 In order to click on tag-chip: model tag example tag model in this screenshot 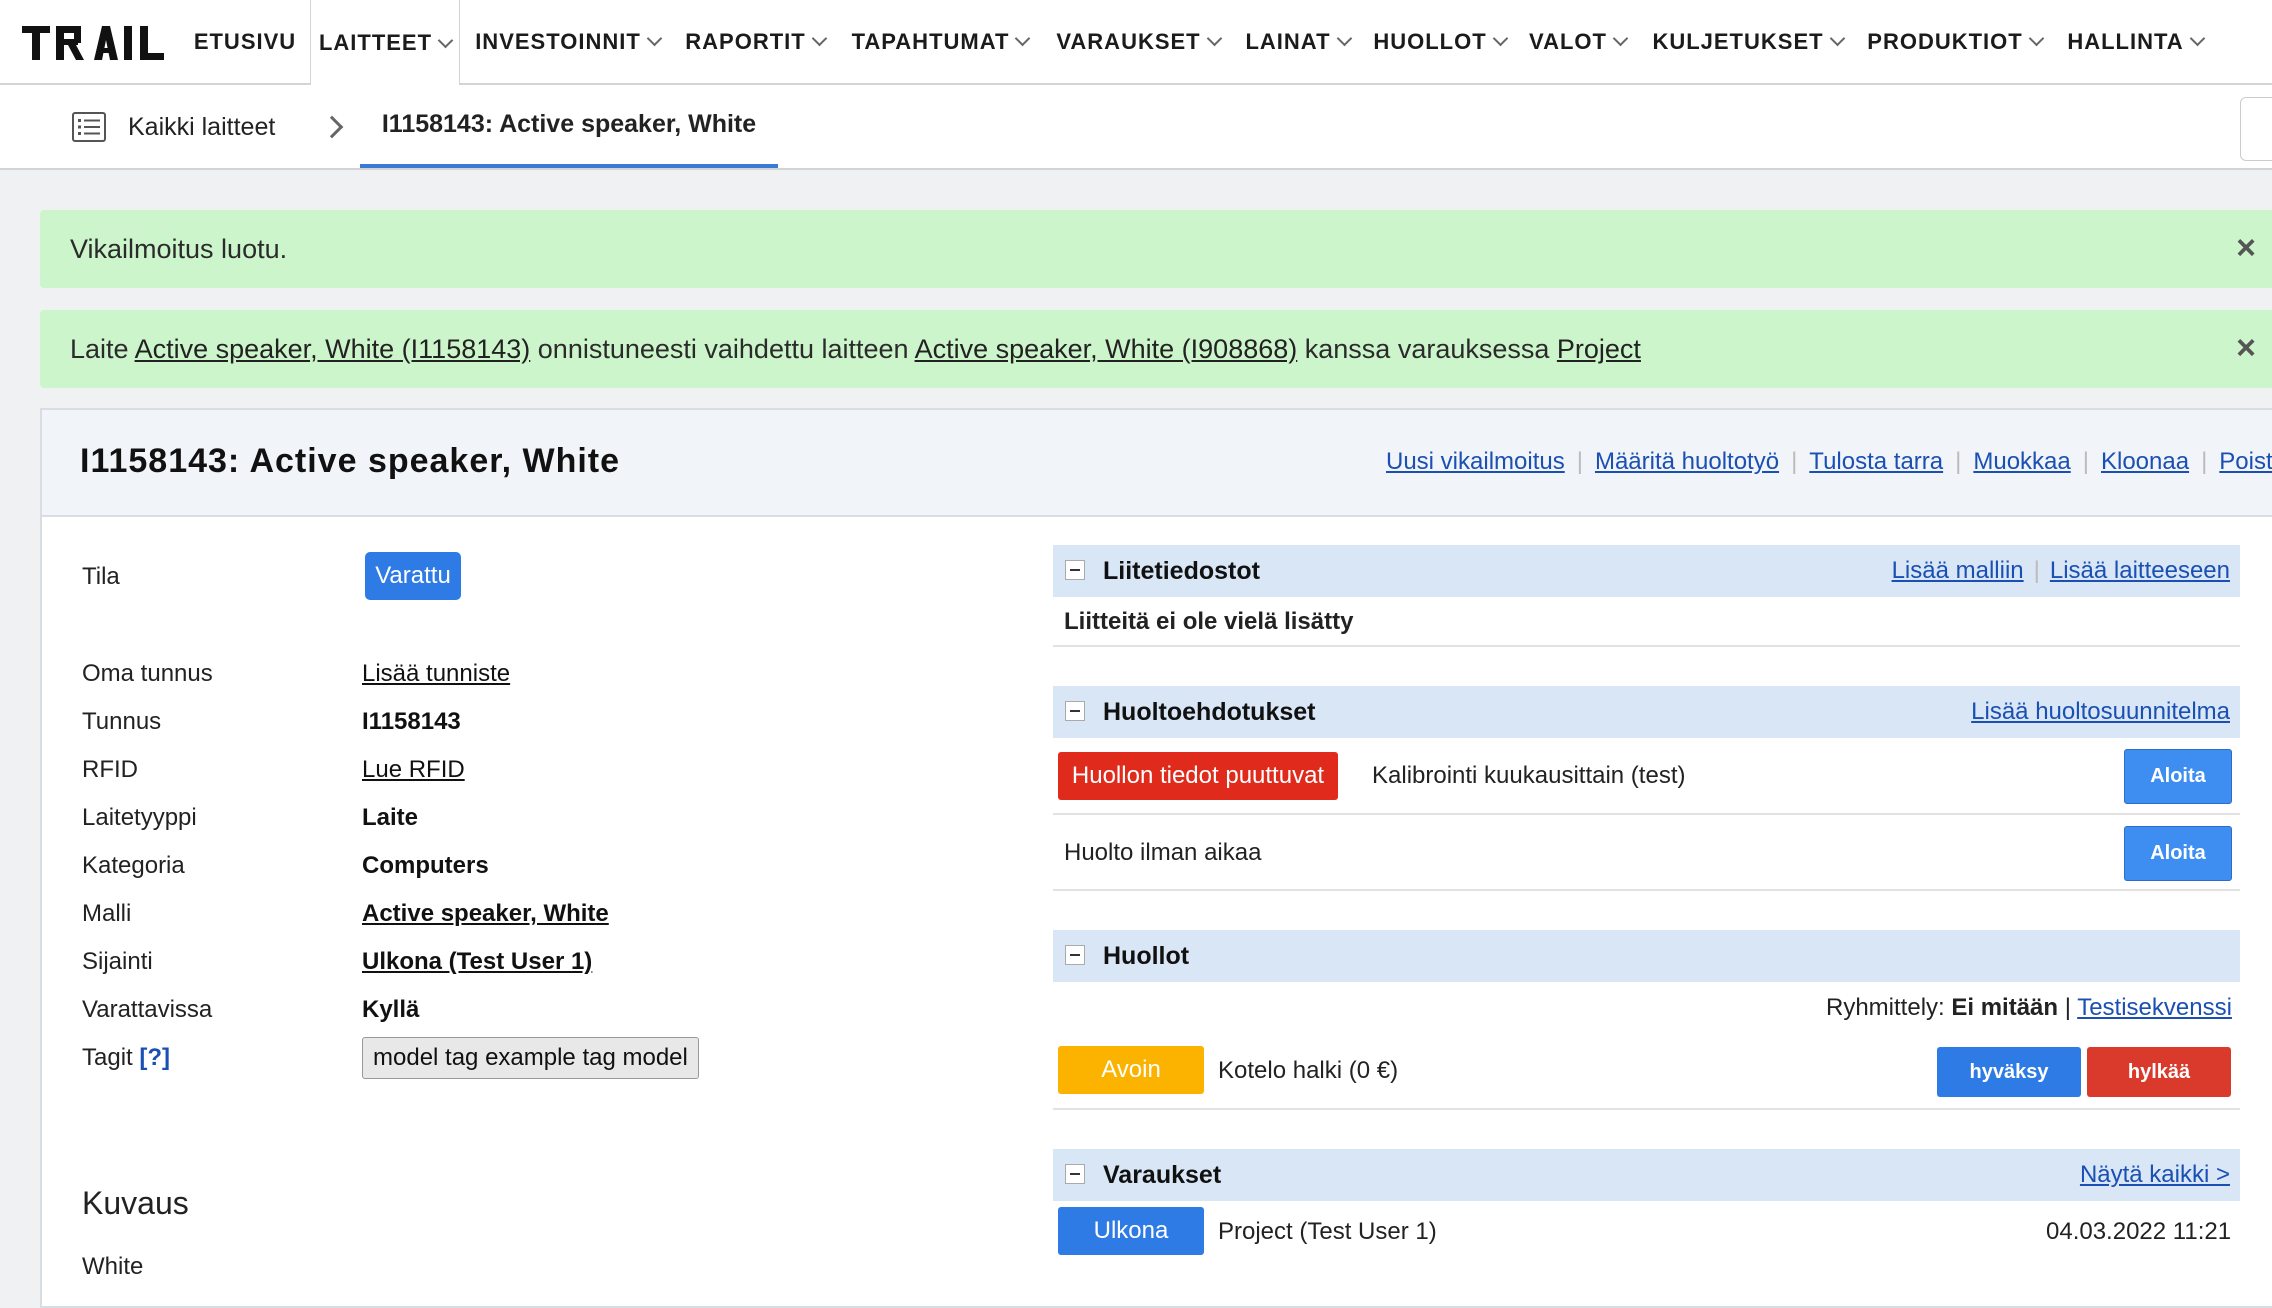, I will do `click(530, 1058)`.